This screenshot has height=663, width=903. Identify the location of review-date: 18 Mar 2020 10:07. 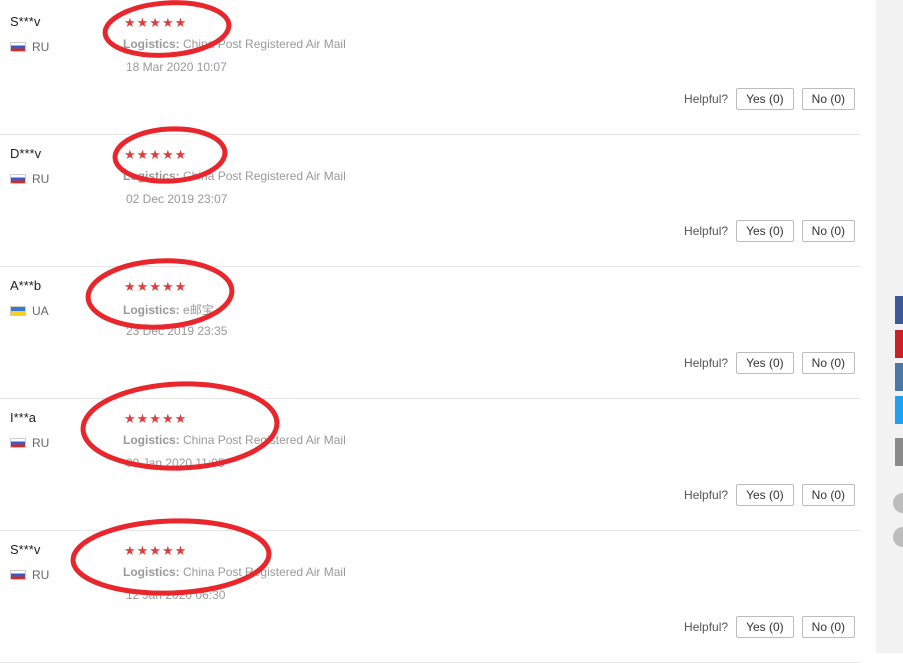
(176, 67).